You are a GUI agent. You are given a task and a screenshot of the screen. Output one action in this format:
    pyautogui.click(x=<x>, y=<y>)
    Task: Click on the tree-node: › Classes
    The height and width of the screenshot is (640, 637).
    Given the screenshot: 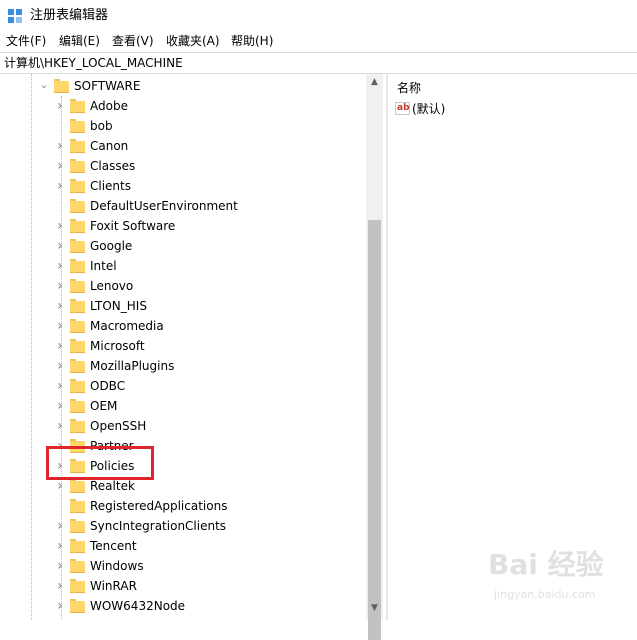 What is the action you would take?
    pyautogui.click(x=204, y=166)
    